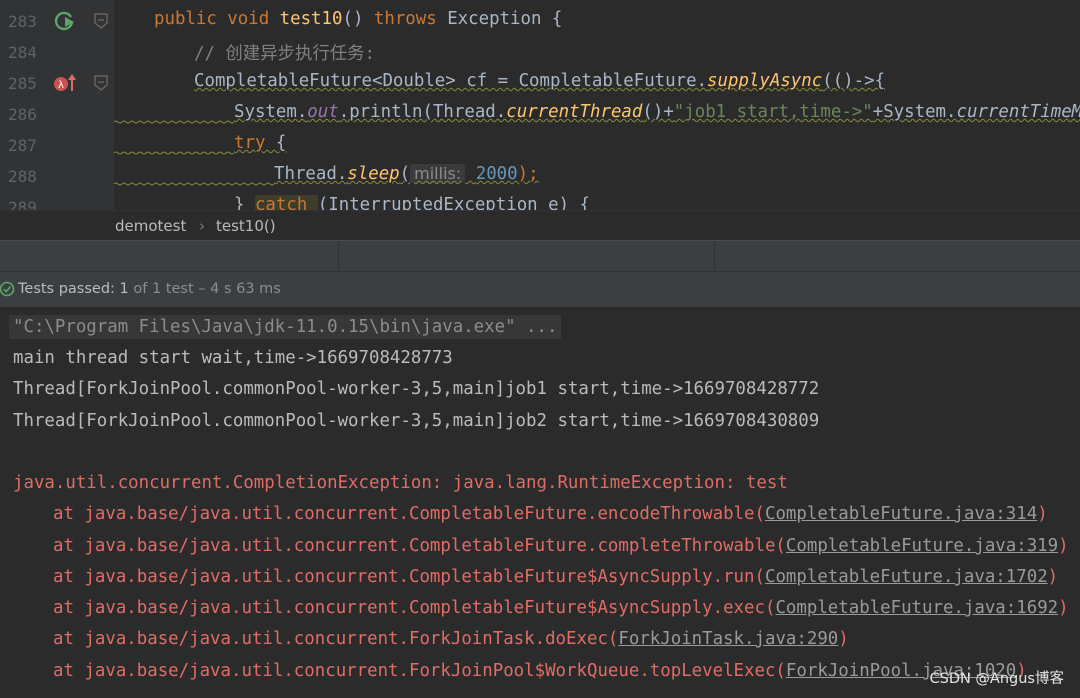  What do you see at coordinates (438, 173) in the screenshot?
I see `parameter-hint: millis:` at bounding box center [438, 173].